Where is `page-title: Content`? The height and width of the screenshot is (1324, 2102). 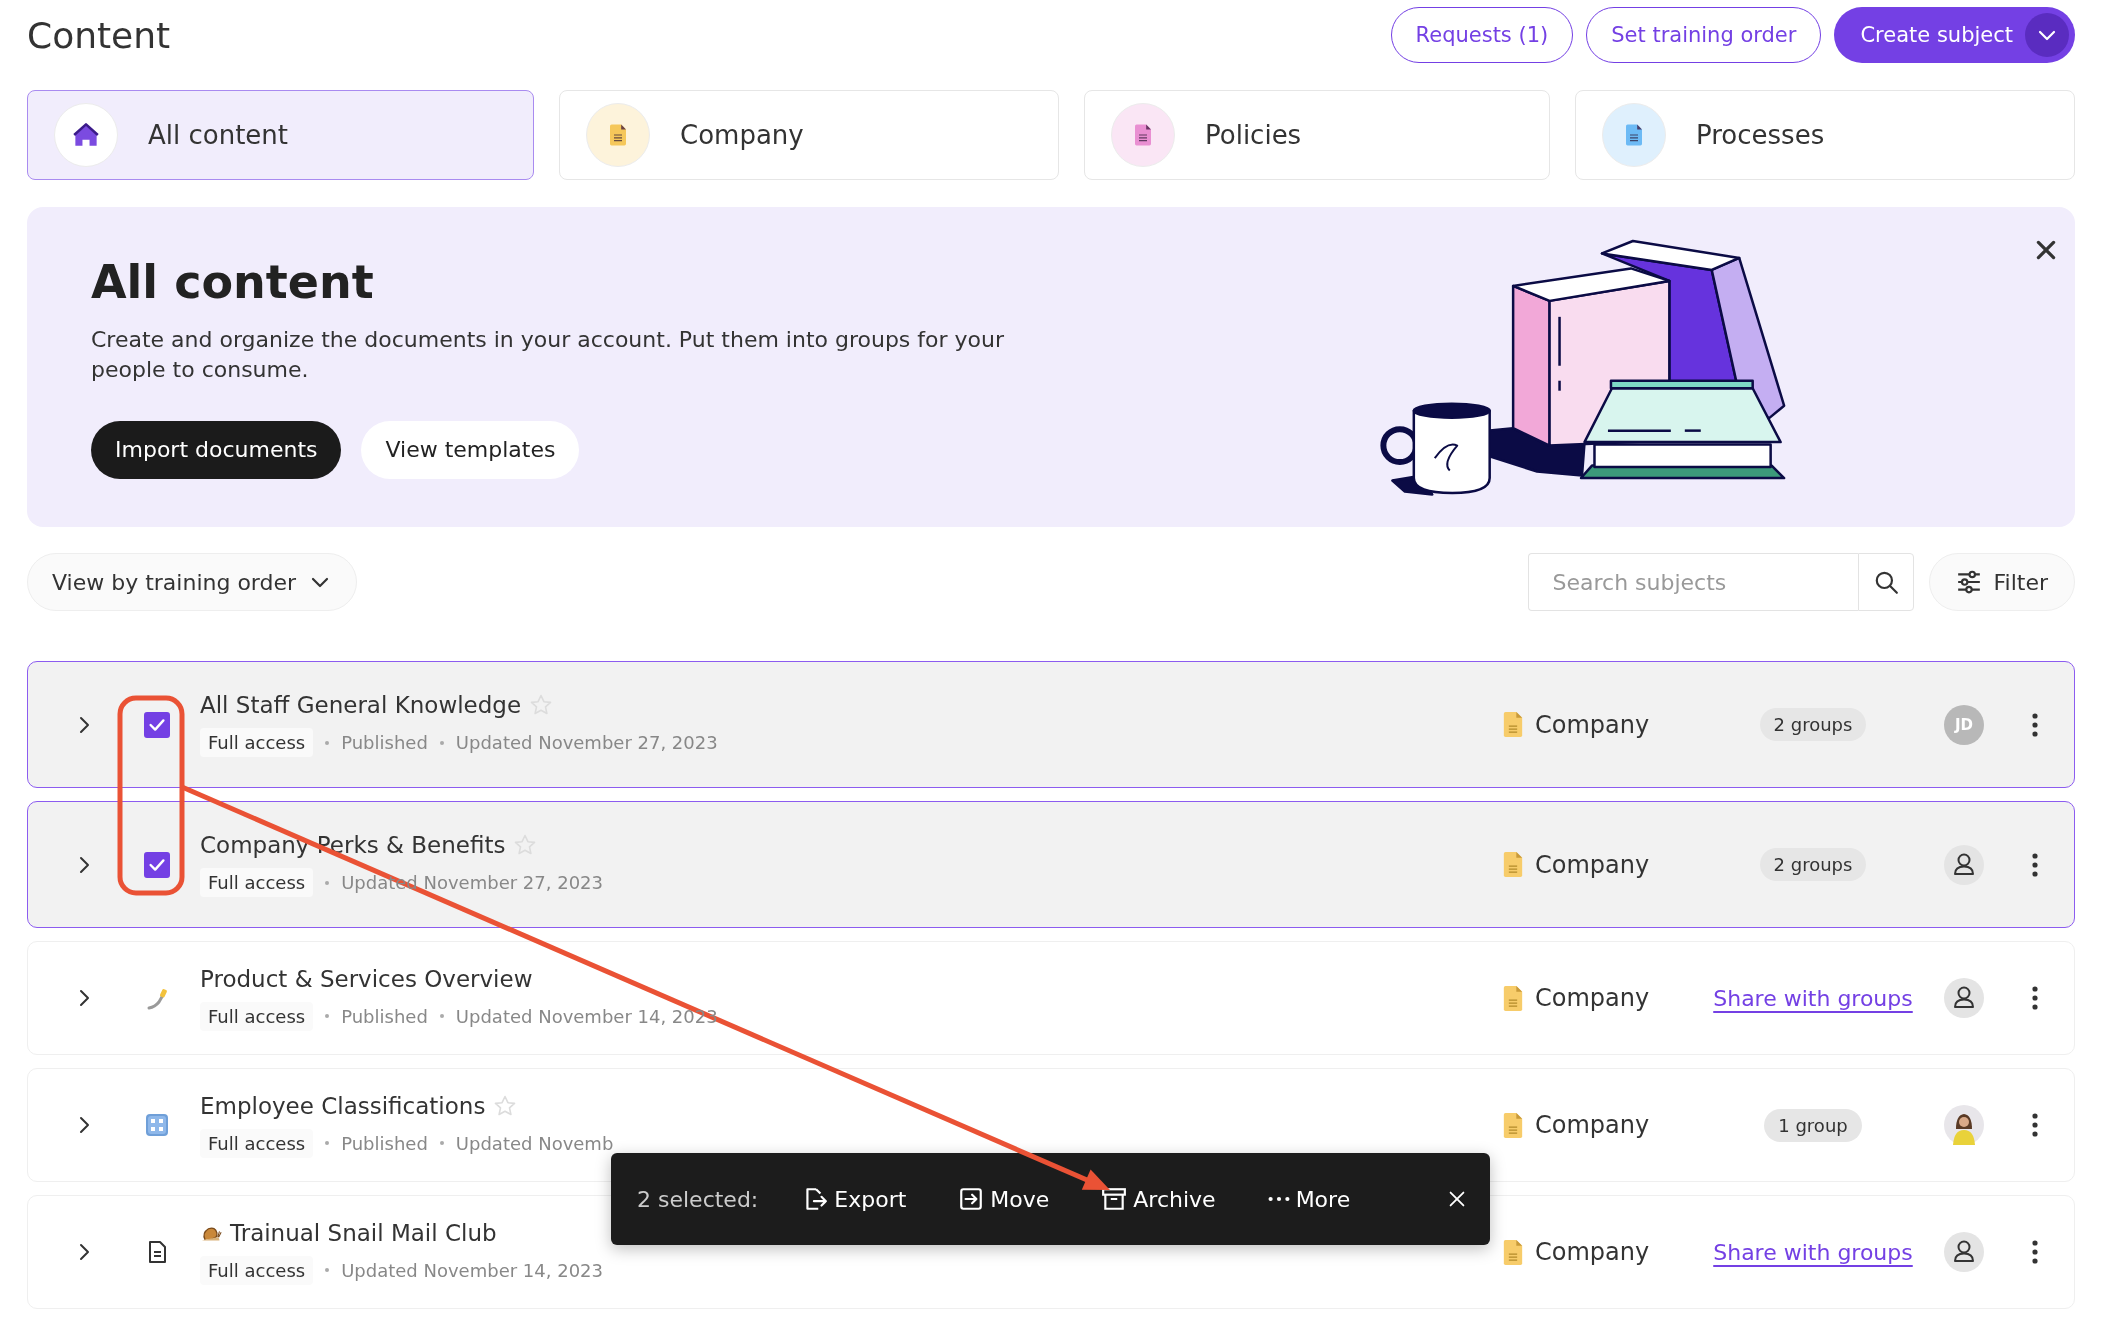
page-title: Content is located at coordinates (99, 35).